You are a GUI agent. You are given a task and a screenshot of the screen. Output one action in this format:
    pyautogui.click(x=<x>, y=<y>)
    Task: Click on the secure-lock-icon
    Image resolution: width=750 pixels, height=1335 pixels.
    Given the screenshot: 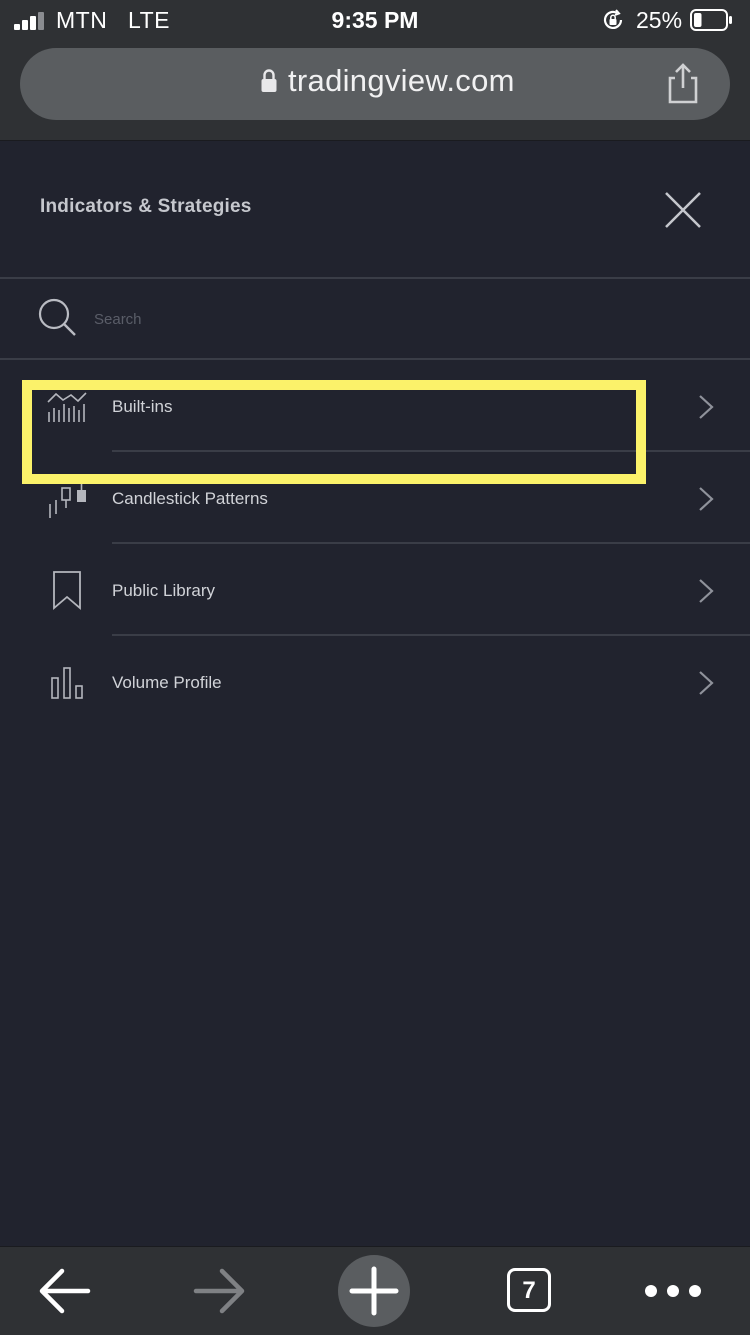 What is the action you would take?
    pyautogui.click(x=269, y=80)
    